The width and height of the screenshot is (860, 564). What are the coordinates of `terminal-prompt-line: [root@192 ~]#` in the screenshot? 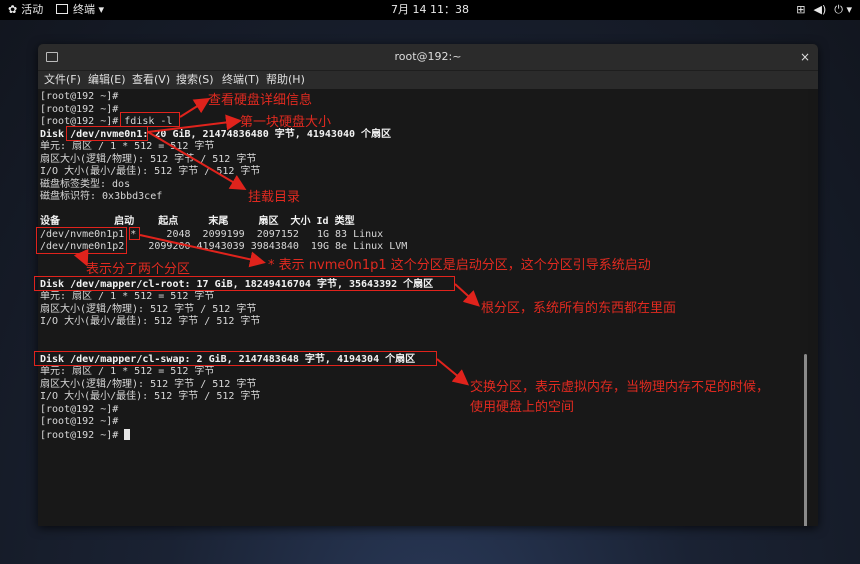 It's located at (85, 434).